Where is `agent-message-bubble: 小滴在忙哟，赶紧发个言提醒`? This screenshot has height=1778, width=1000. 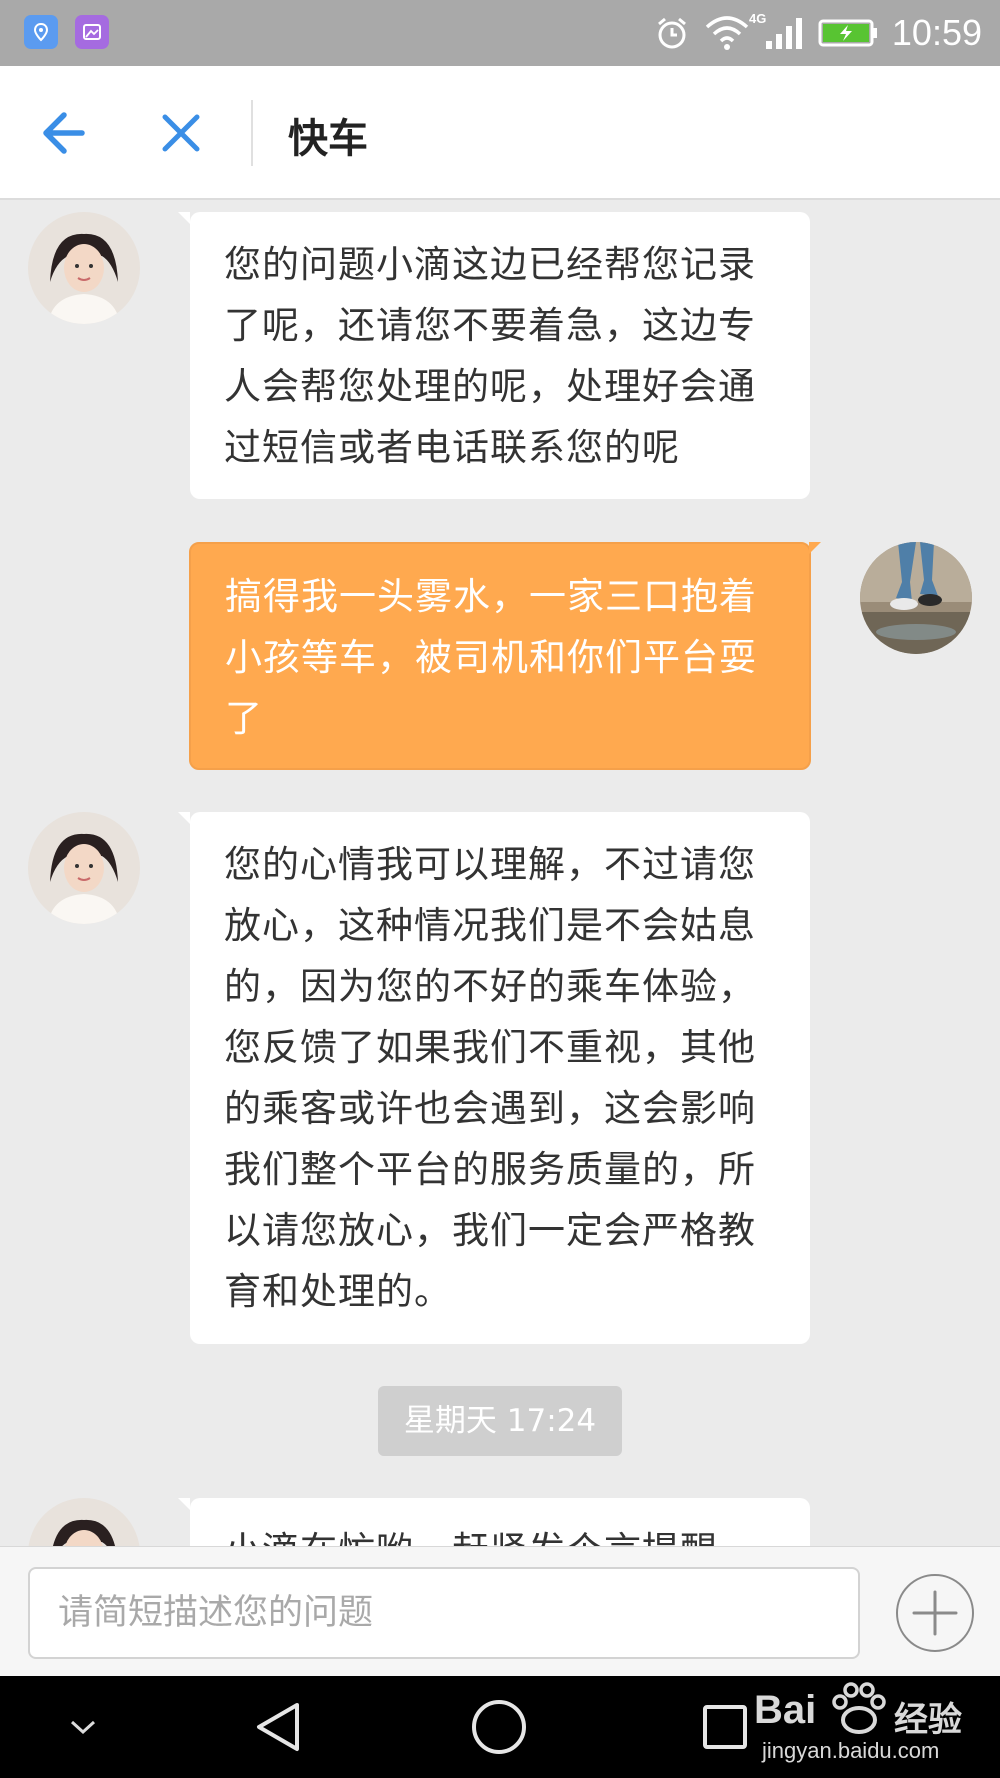 agent-message-bubble: 小滴在忙哟，赶紧发个言提醒 is located at coordinates (494, 1522).